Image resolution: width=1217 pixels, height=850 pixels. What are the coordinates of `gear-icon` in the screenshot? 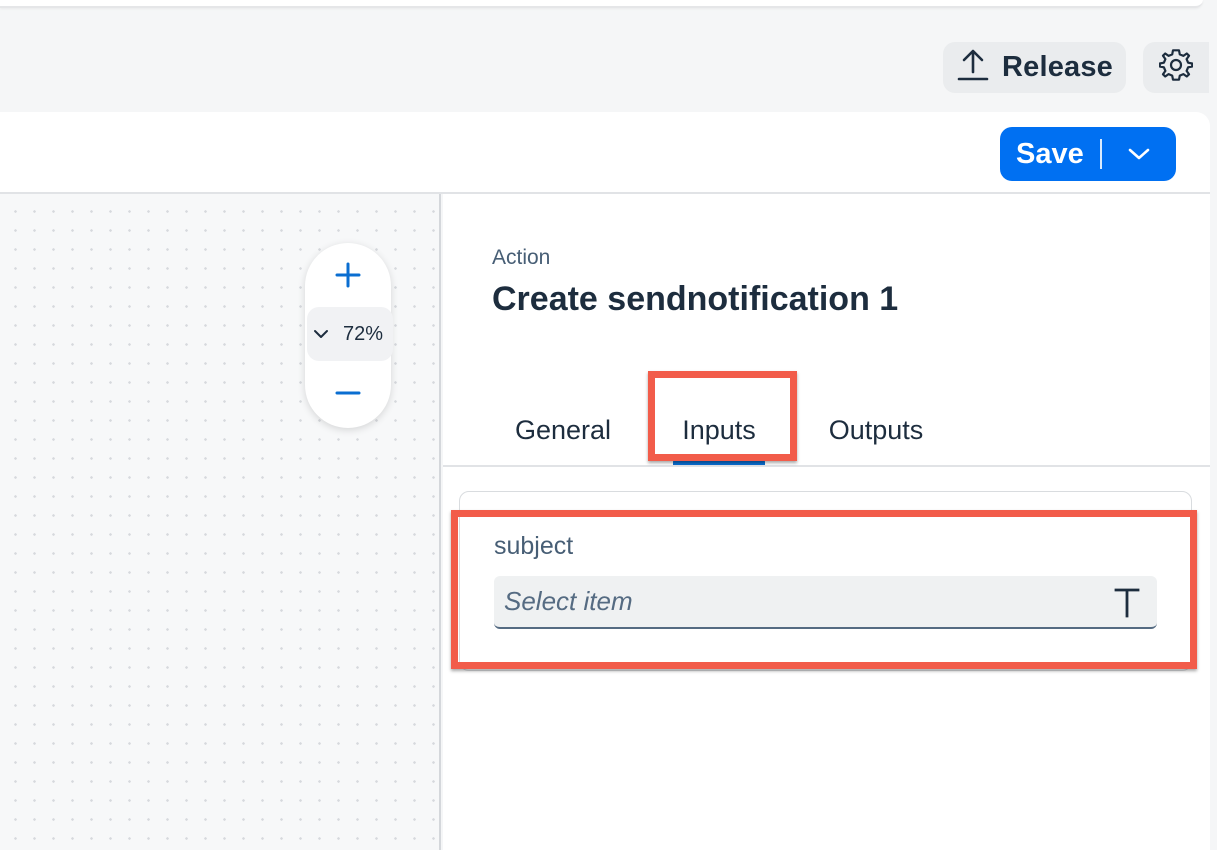 It's located at (1176, 67).